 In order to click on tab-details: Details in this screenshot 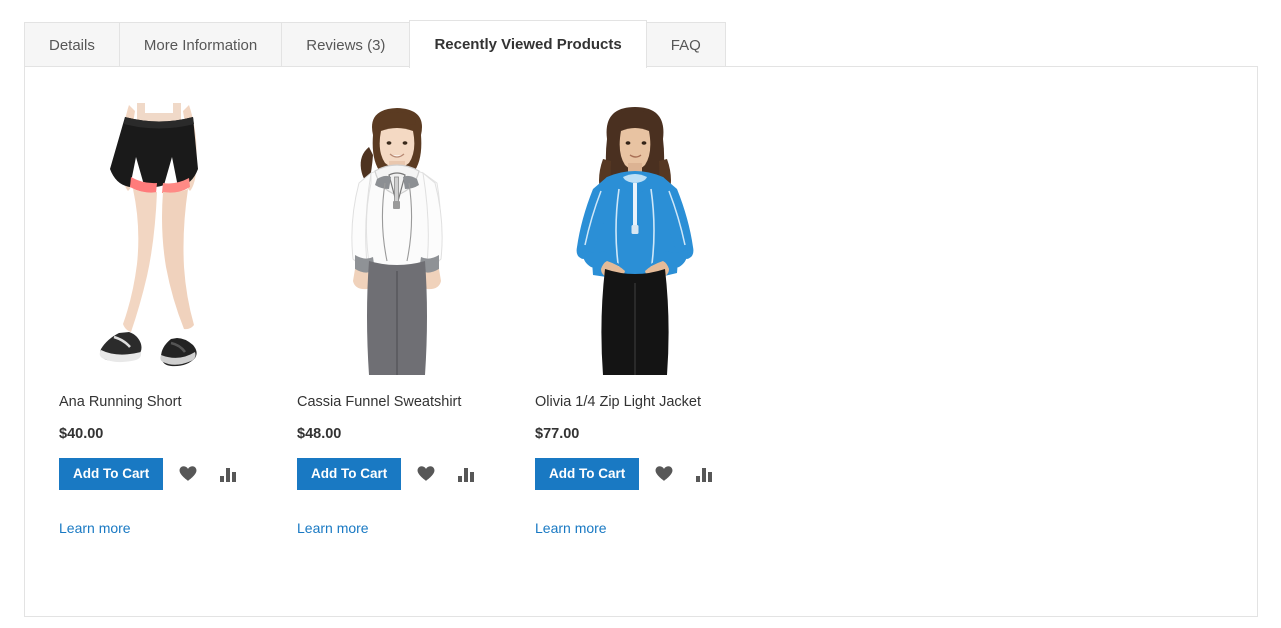, I will do `click(72, 45)`.